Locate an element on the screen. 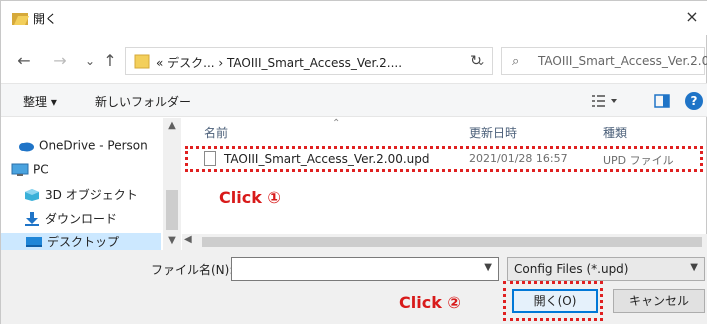  sort-indicator-icon: ⌃ is located at coordinates (336, 123).